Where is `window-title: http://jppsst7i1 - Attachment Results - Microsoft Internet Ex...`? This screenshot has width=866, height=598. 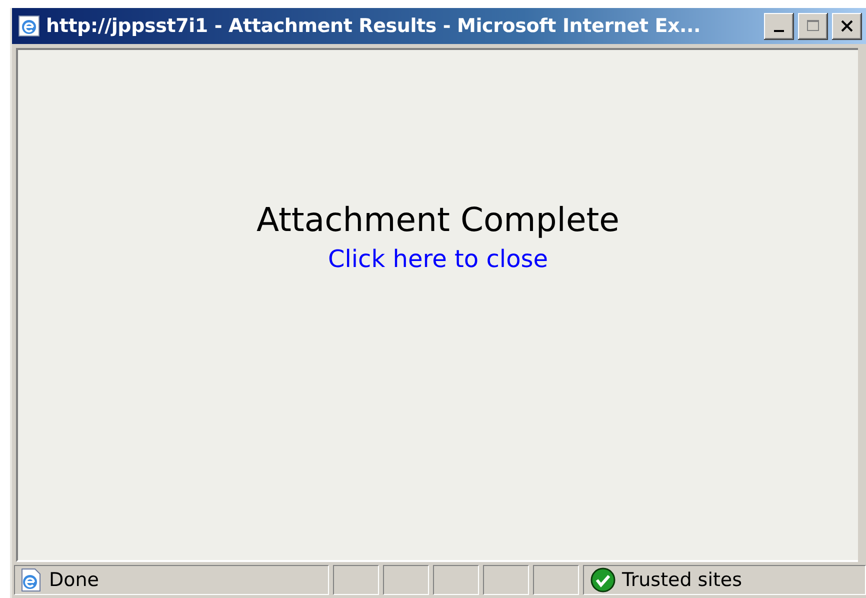
window-title: http://jppsst7i1 - Attachment Results - Microsoft Internet Ex... is located at coordinates (374, 26).